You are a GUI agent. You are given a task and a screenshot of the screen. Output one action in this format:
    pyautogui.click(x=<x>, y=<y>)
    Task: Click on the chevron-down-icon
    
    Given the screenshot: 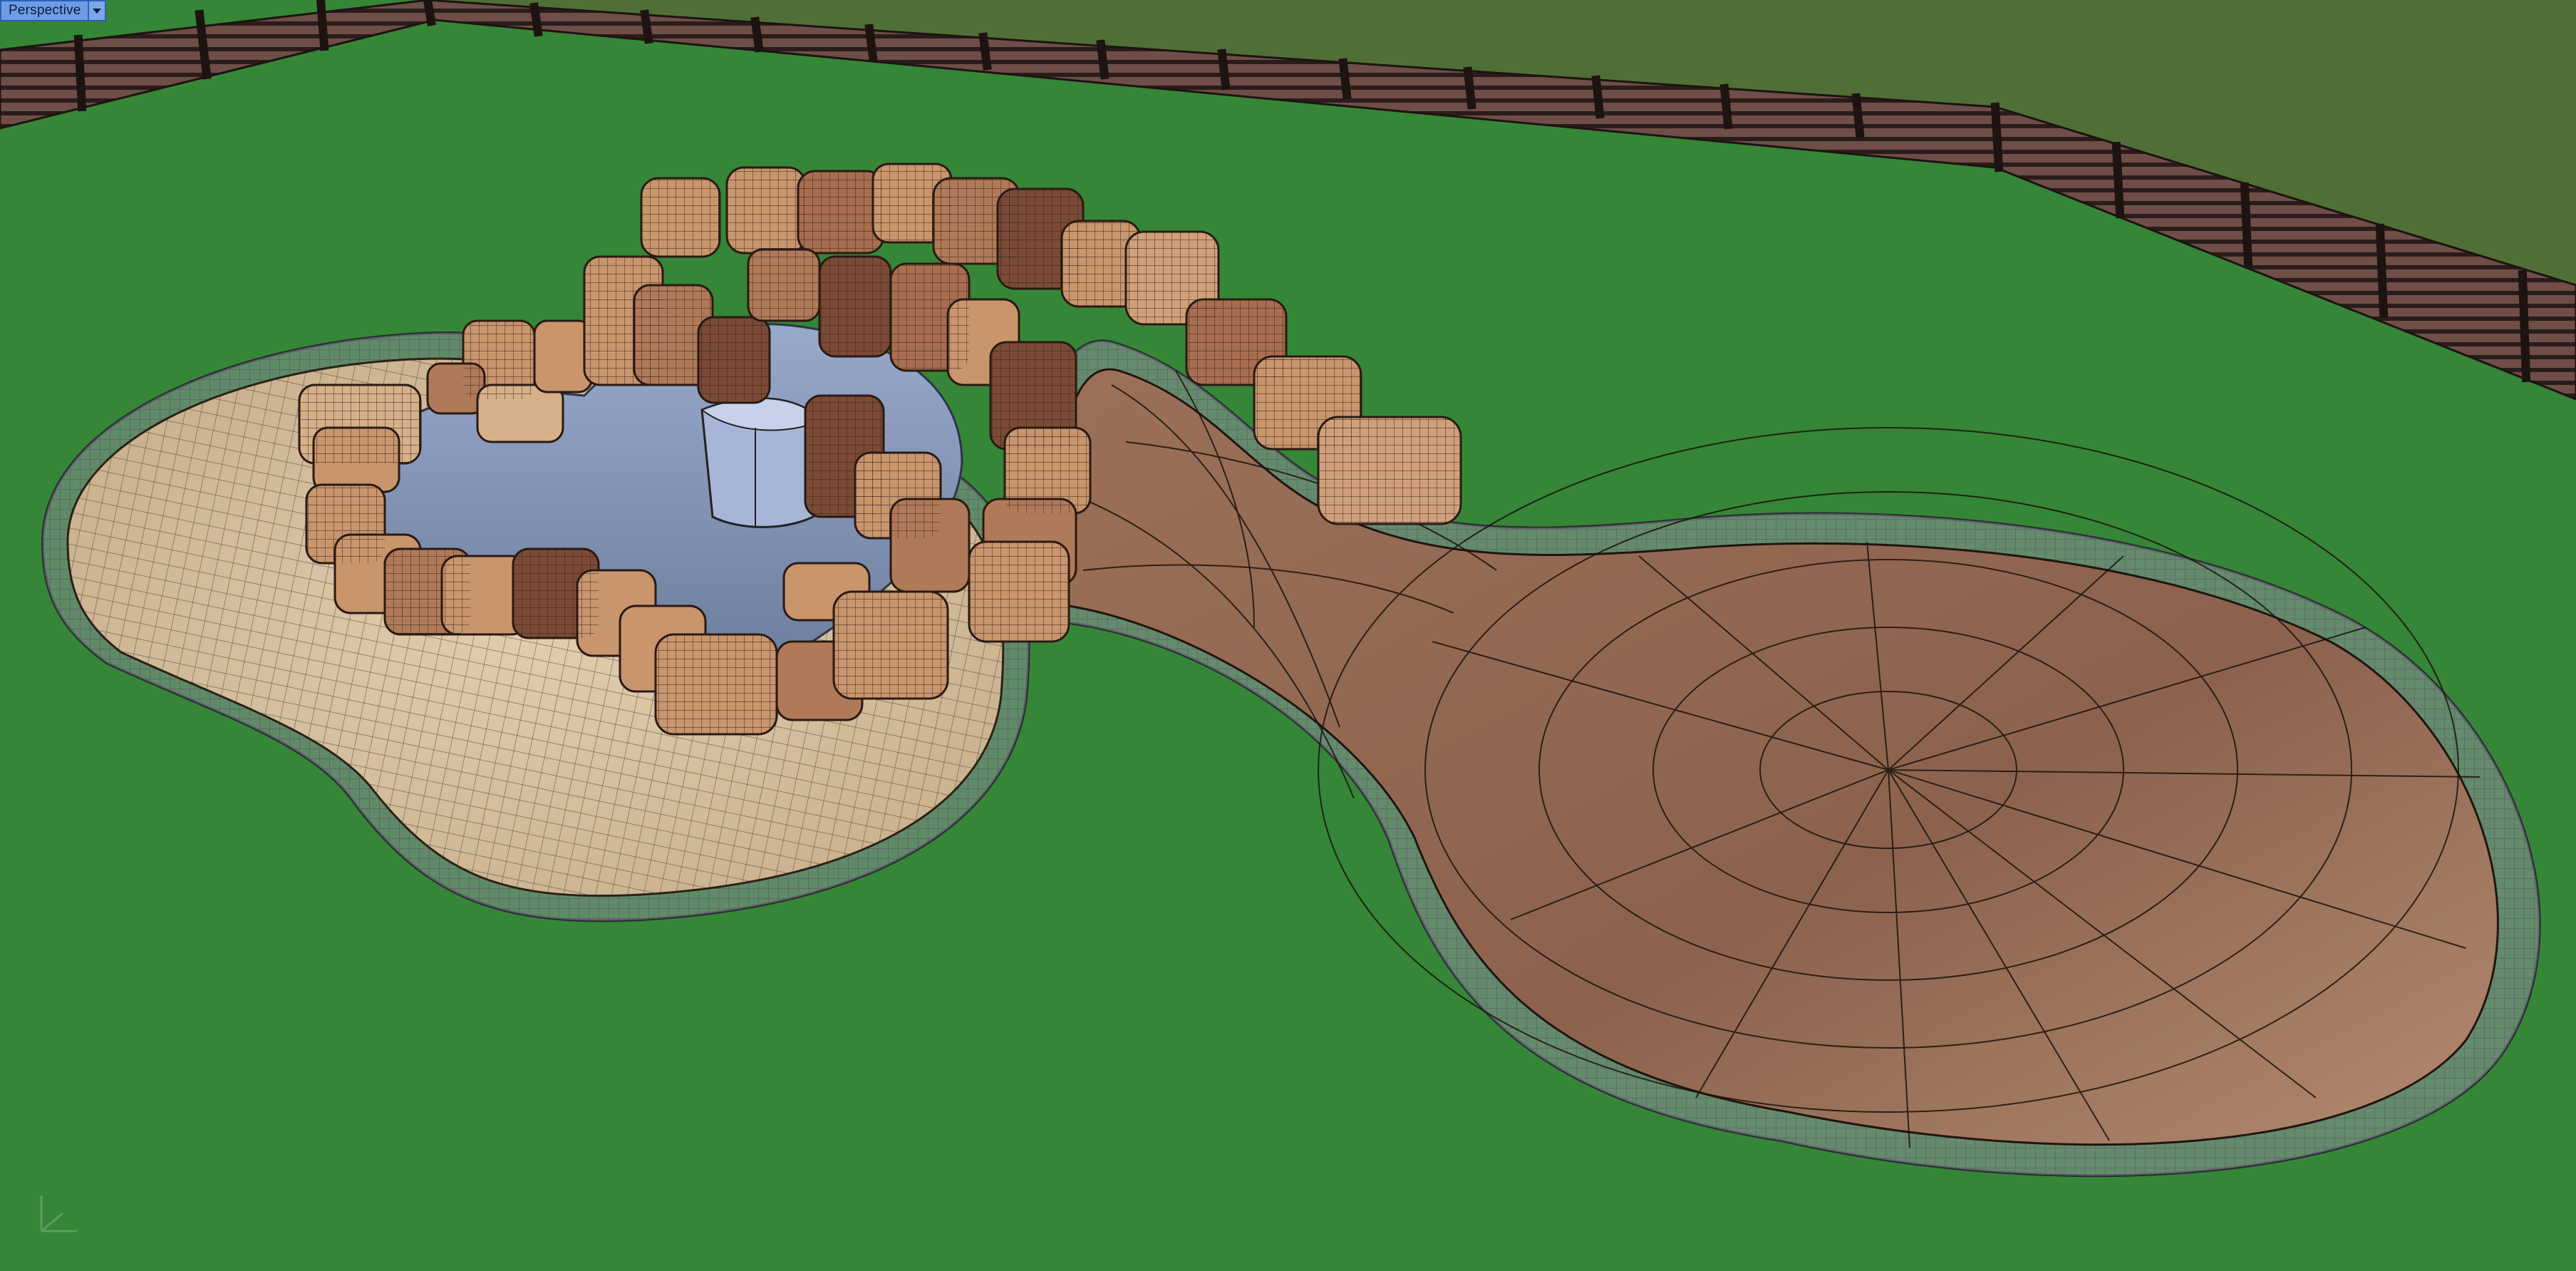 What is the action you would take?
    pyautogui.click(x=97, y=11)
    